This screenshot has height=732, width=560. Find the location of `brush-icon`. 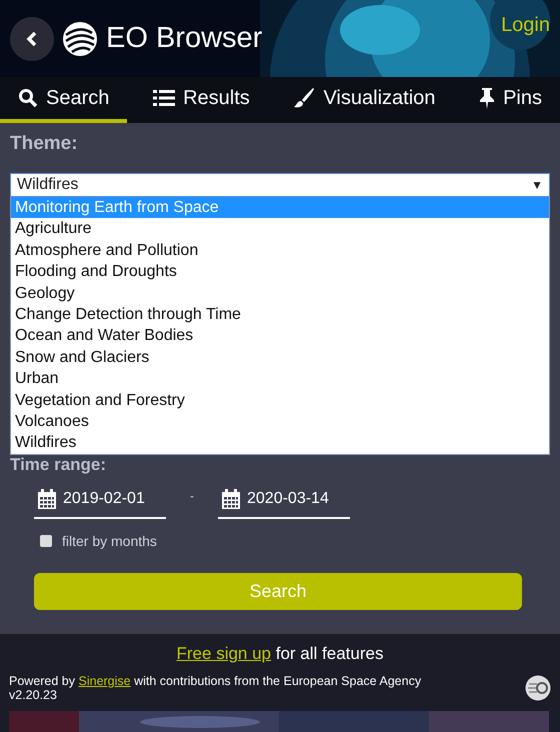

brush-icon is located at coordinates (304, 98).